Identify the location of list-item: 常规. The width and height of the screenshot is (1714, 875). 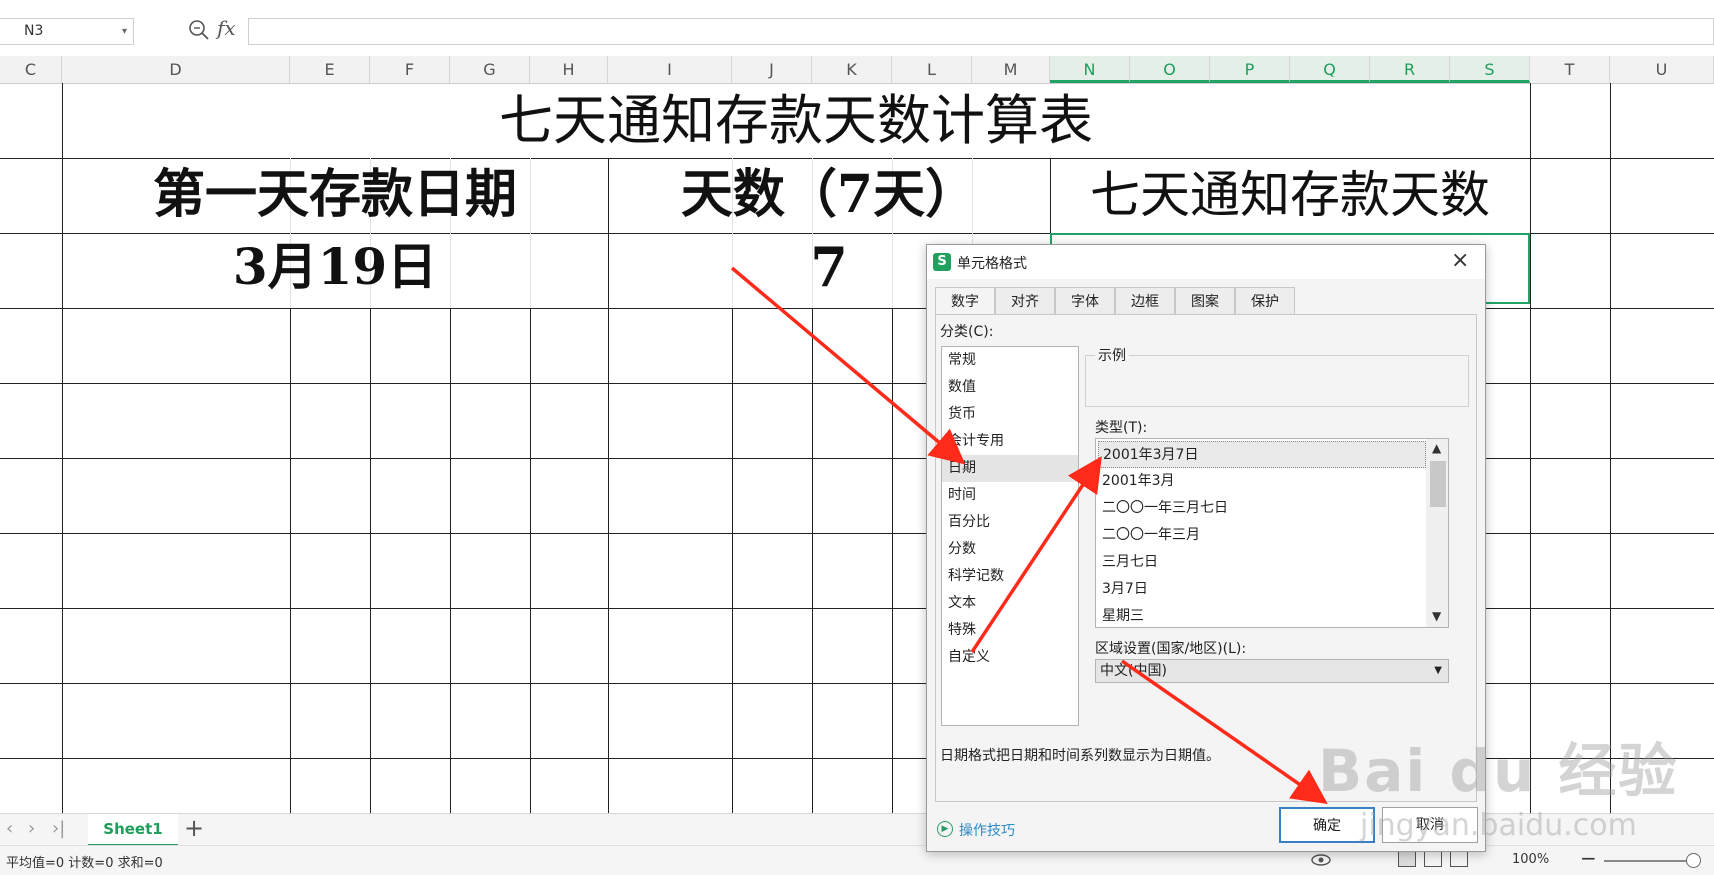
(1010, 360).